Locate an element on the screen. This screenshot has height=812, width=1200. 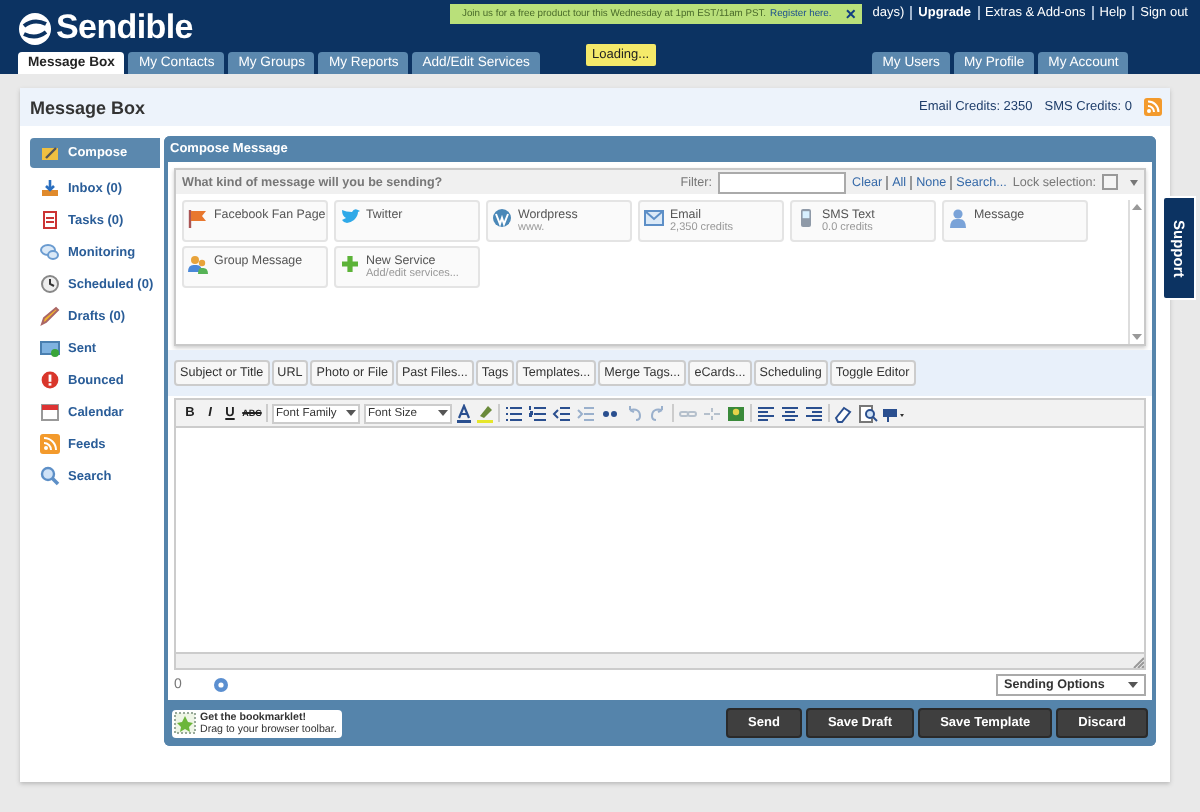
bookmarklet-icon is located at coordinates (185, 723).